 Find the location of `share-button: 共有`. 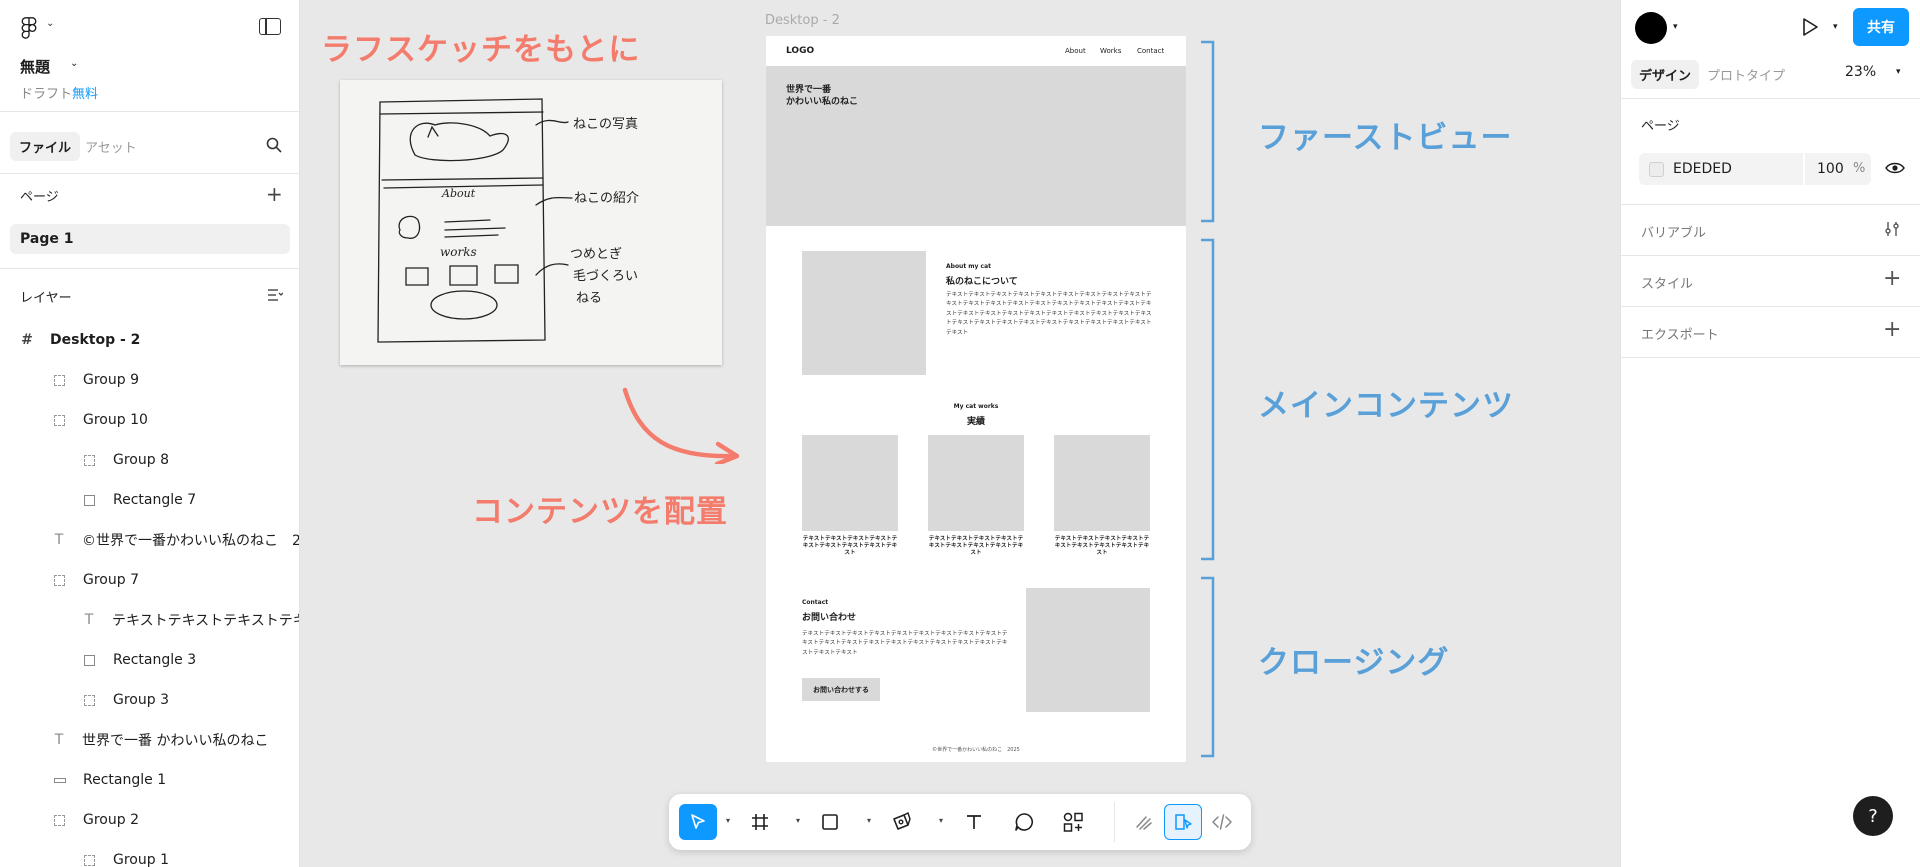

share-button: 共有 is located at coordinates (1881, 27).